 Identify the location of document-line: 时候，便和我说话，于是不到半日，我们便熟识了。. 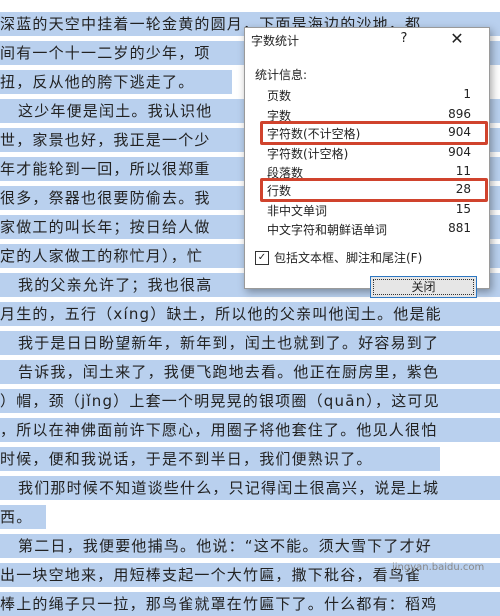
(220, 459).